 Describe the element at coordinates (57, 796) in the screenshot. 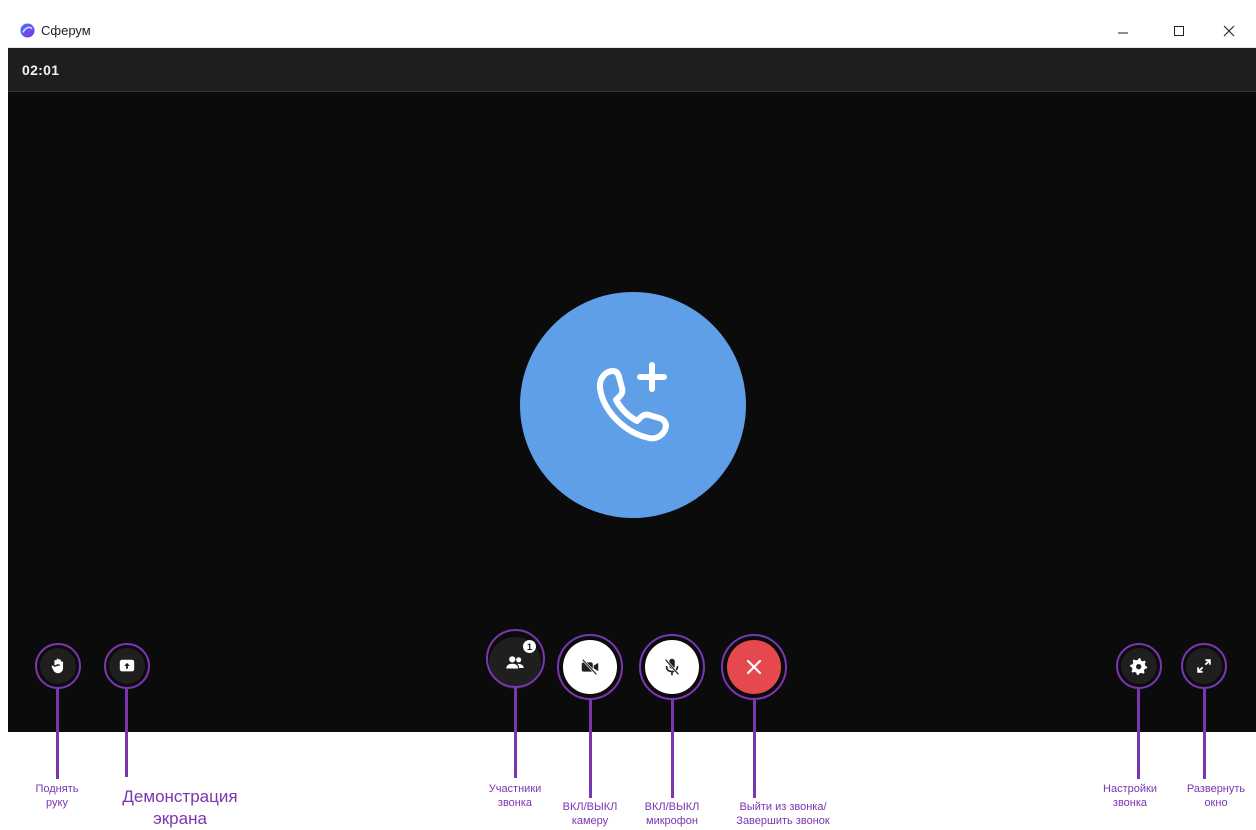

I see `raise-hand-label: Поднять руку` at that location.